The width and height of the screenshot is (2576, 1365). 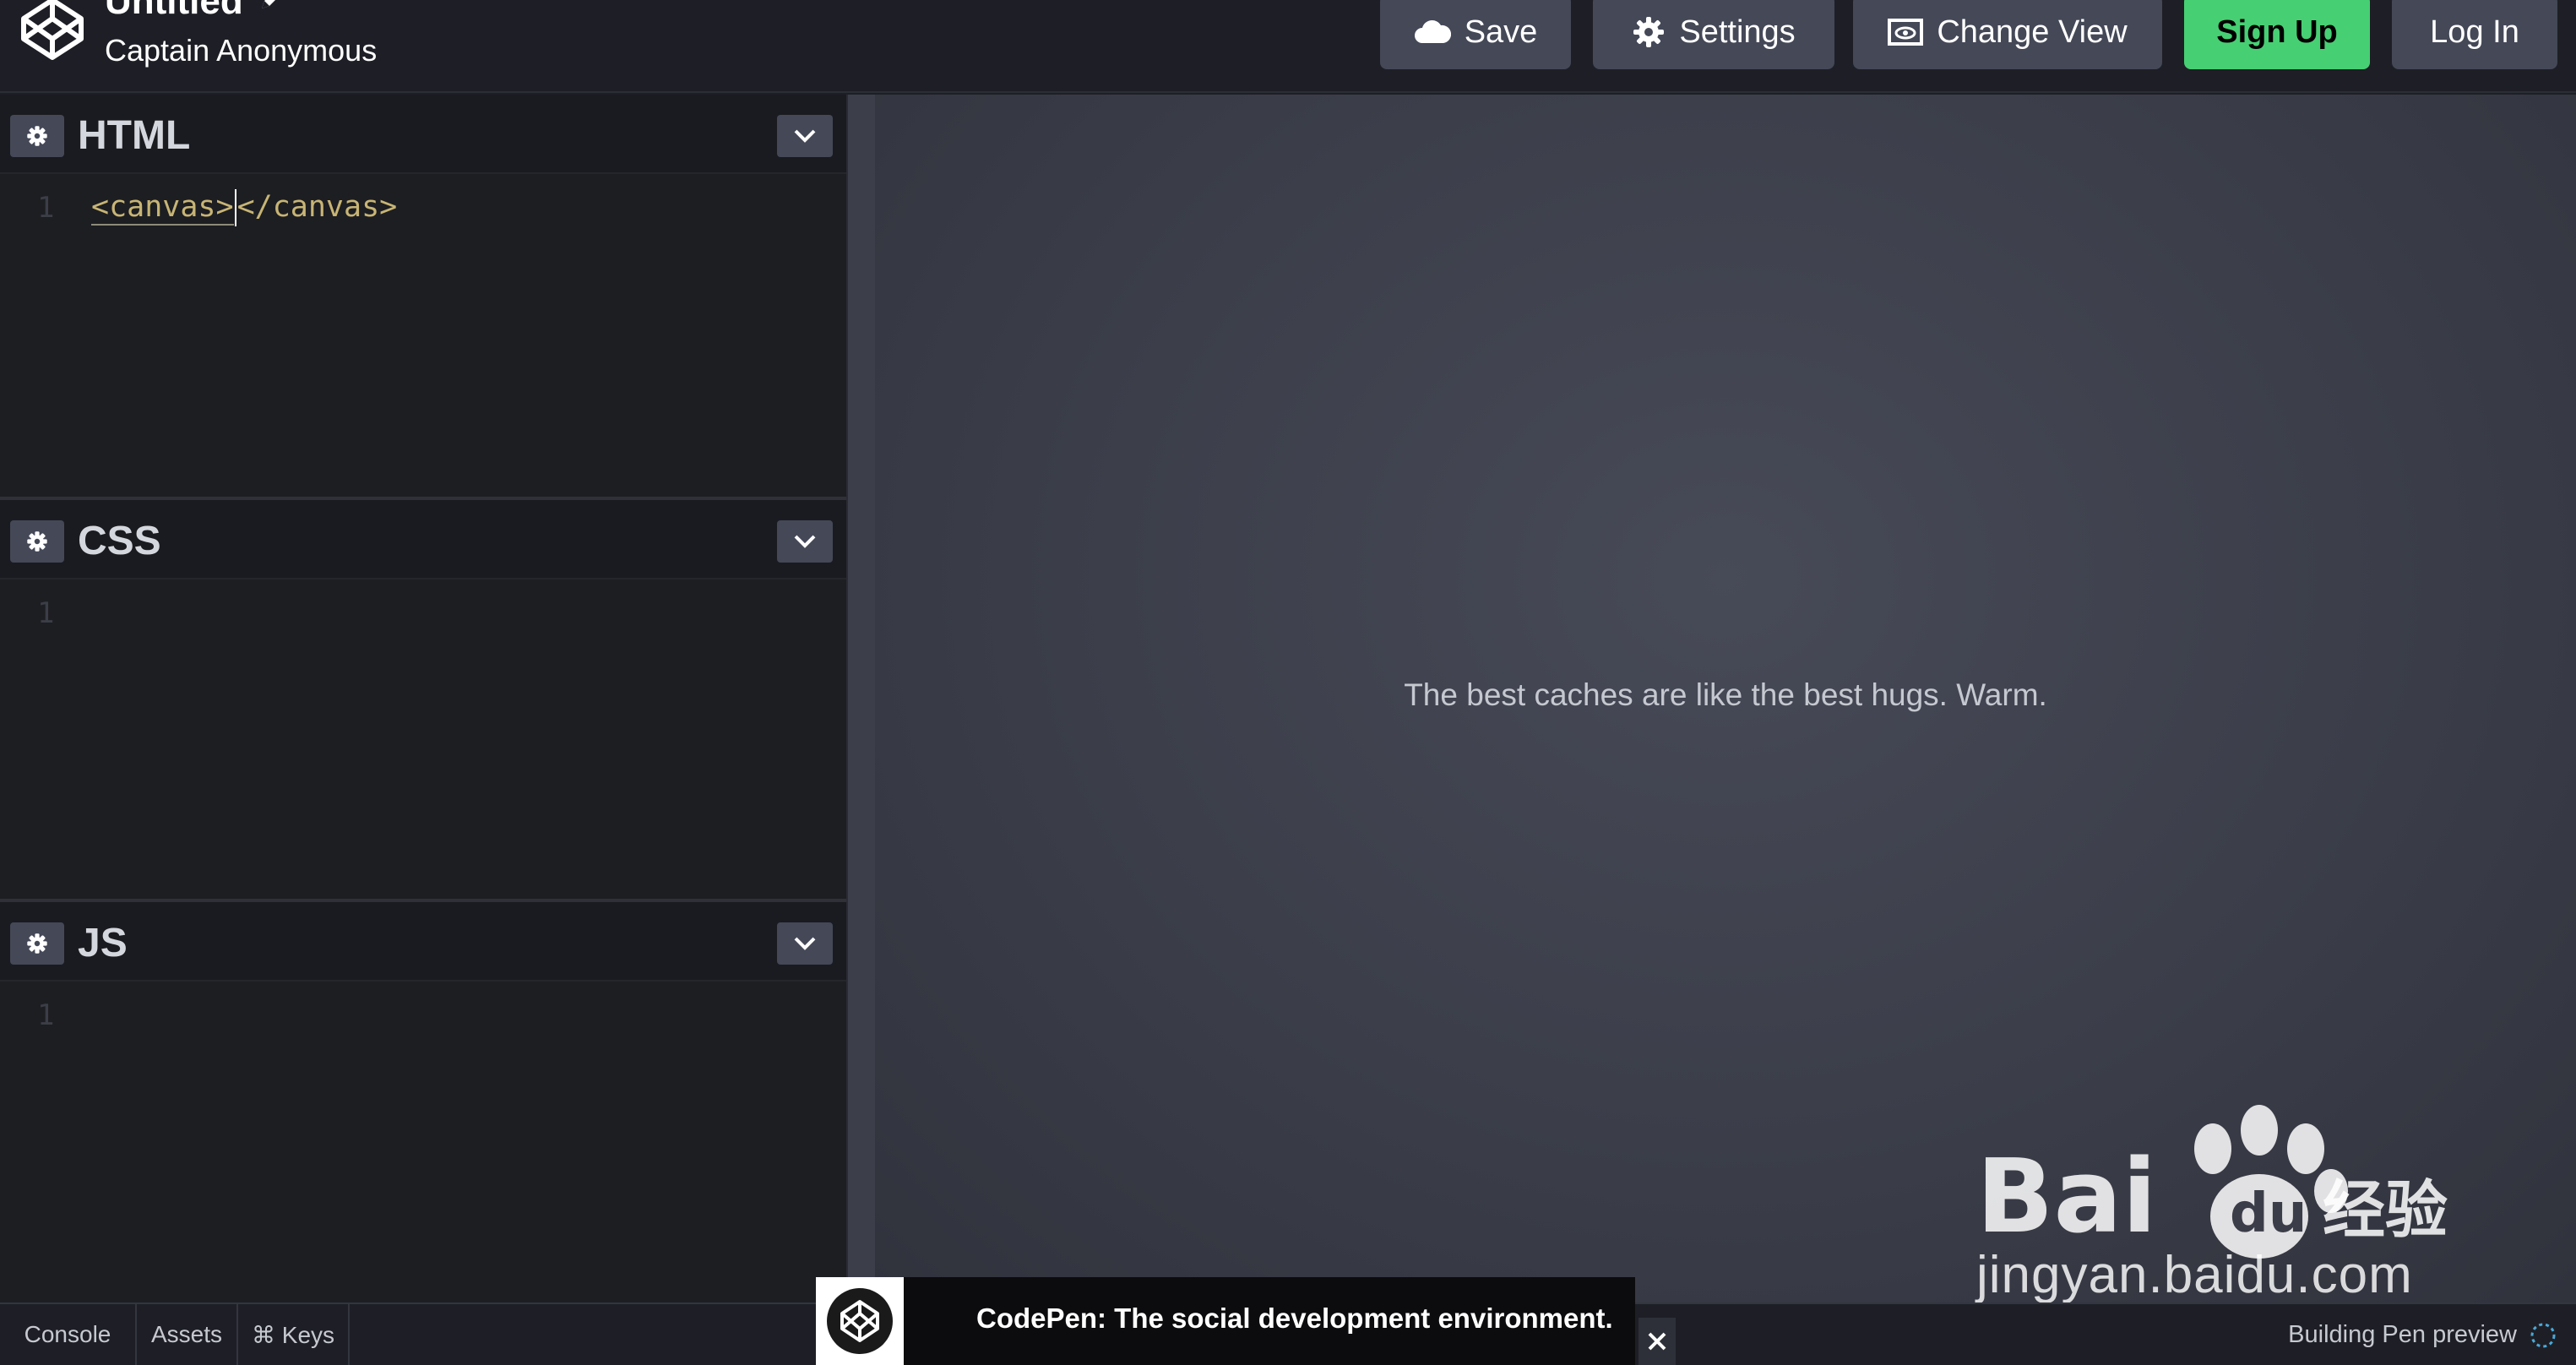 What do you see at coordinates (235, 207) in the screenshot?
I see `text-cursor` at bounding box center [235, 207].